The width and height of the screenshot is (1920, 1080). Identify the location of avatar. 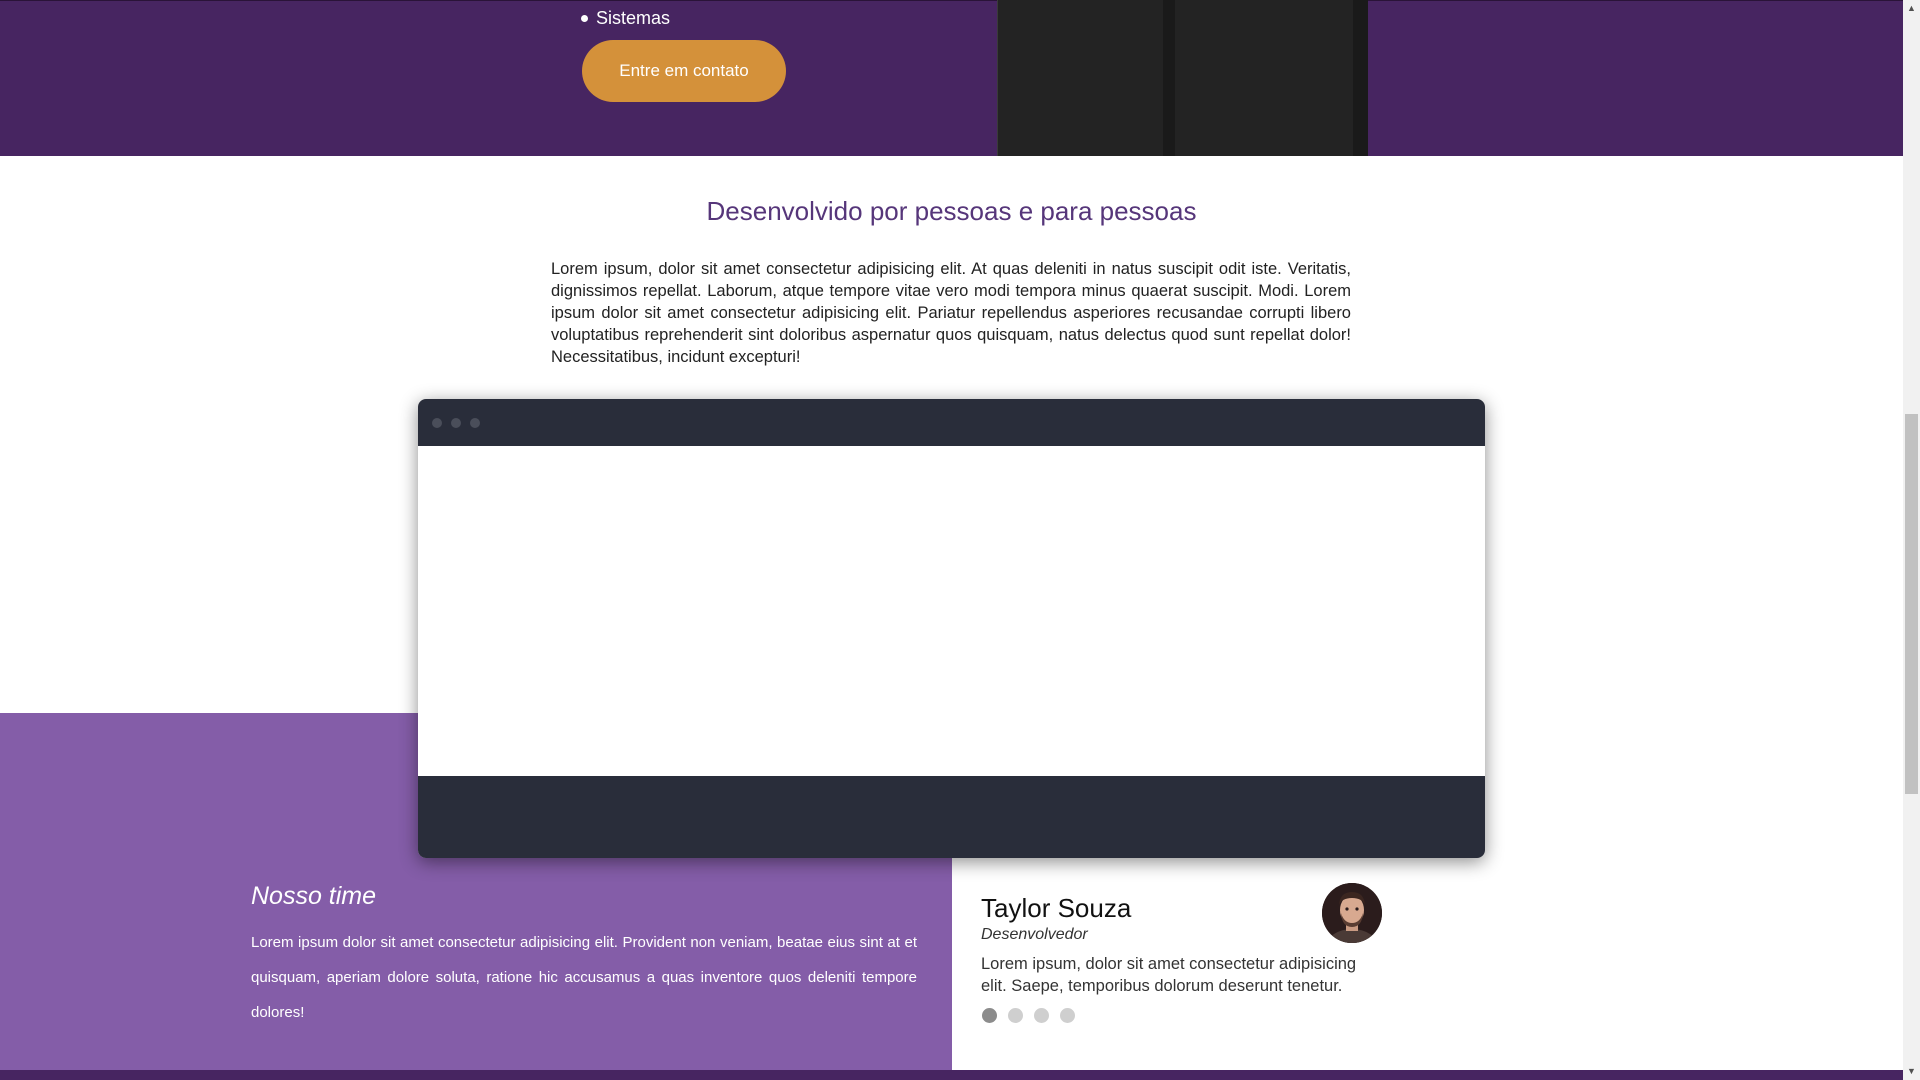
(1352, 913).